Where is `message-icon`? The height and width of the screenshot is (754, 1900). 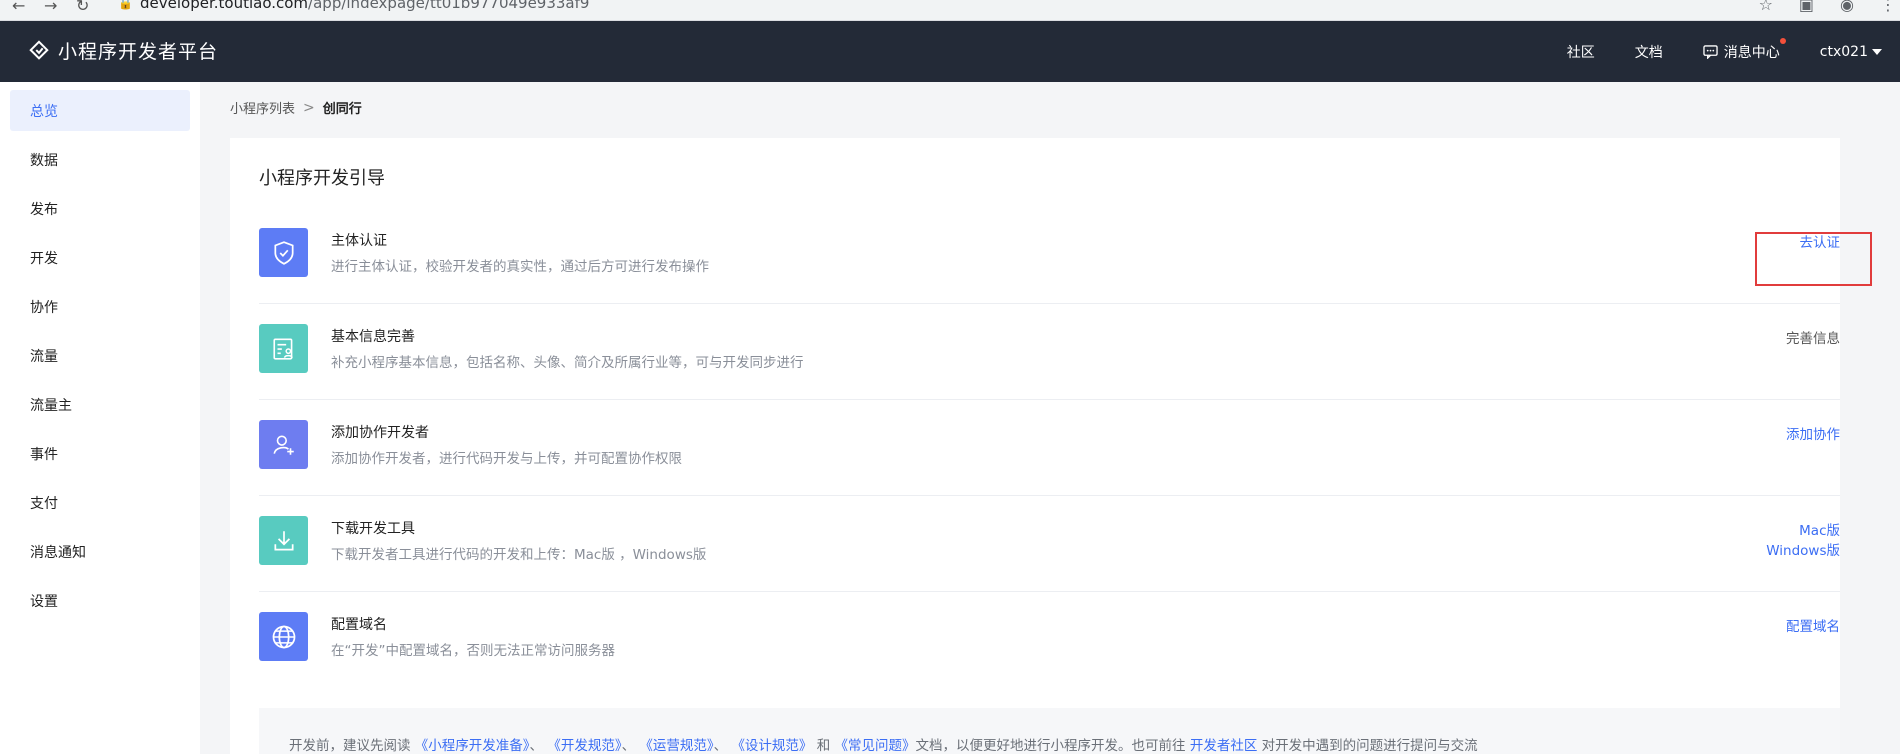 message-icon is located at coordinates (1710, 51).